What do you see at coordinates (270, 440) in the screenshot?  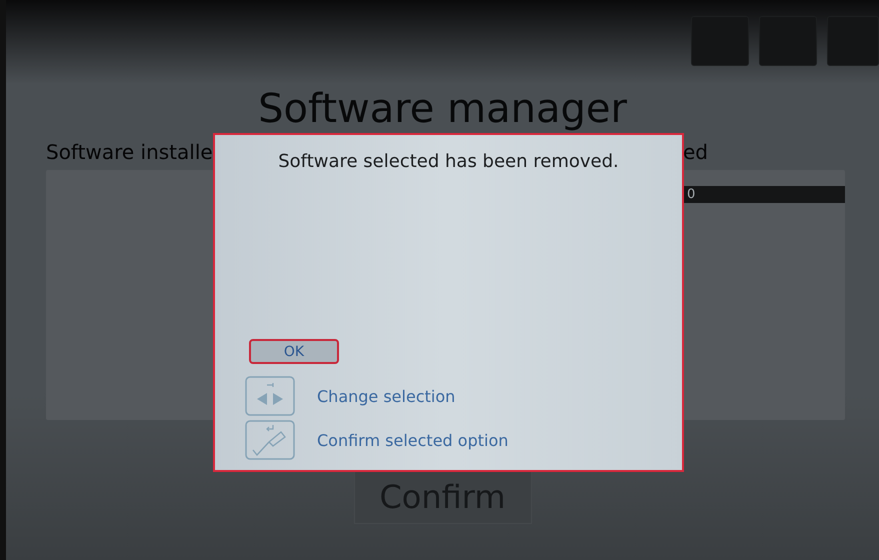 I see `enter-key-icon` at bounding box center [270, 440].